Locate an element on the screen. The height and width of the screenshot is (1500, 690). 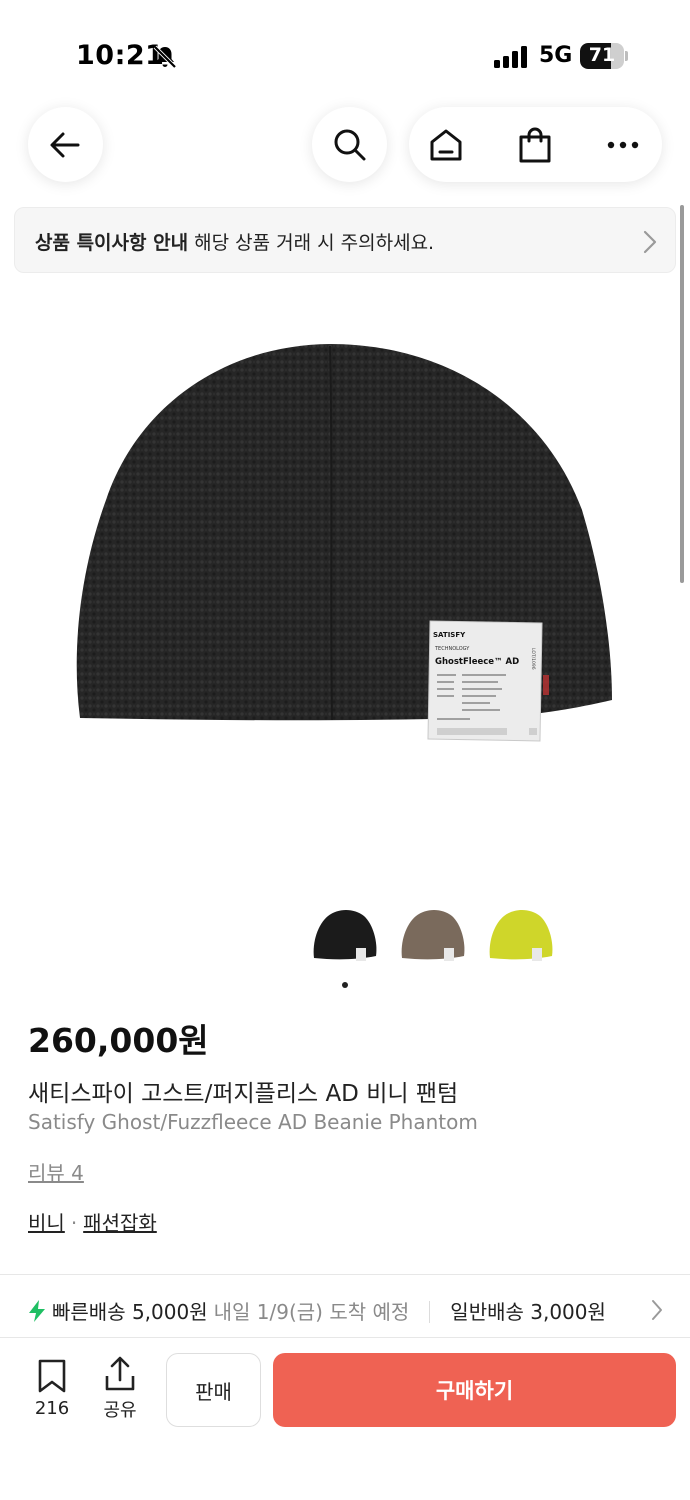
bookmark-count: 216 is located at coordinates (52, 1408).